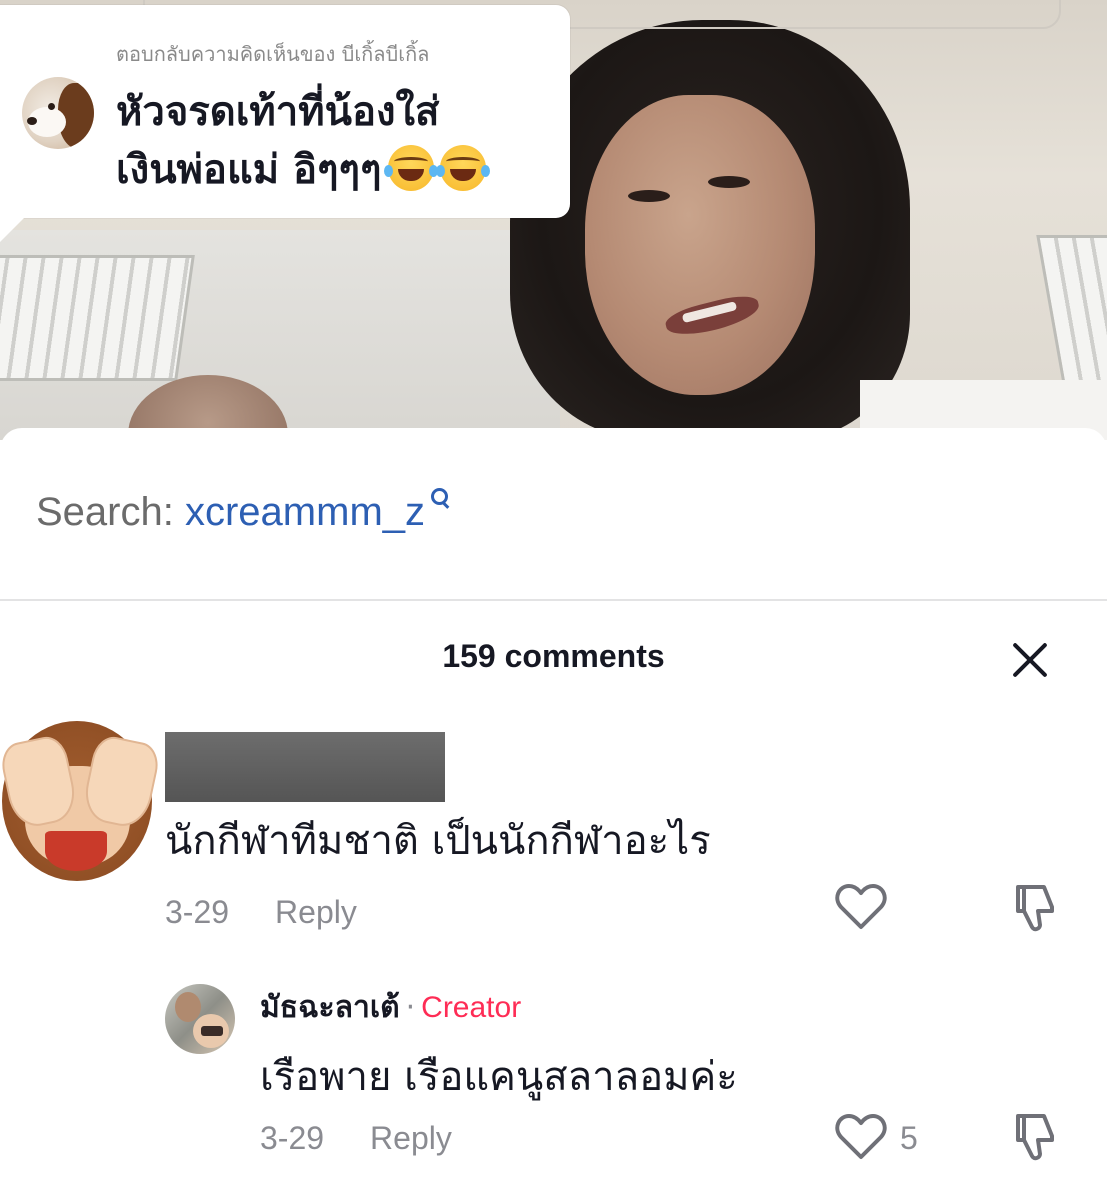 This screenshot has height=1200, width=1107. I want to click on beagle-avatar, so click(58, 113).